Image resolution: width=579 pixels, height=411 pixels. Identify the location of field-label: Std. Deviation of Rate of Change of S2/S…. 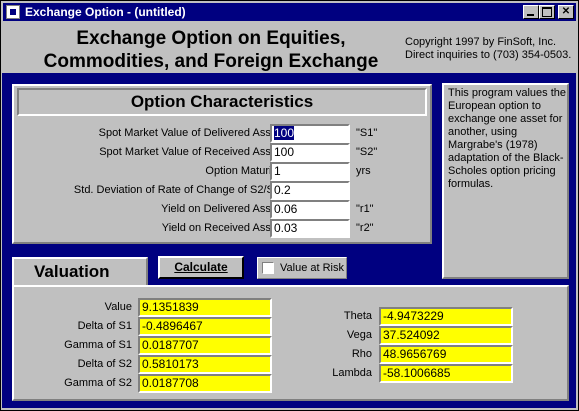
(176, 190).